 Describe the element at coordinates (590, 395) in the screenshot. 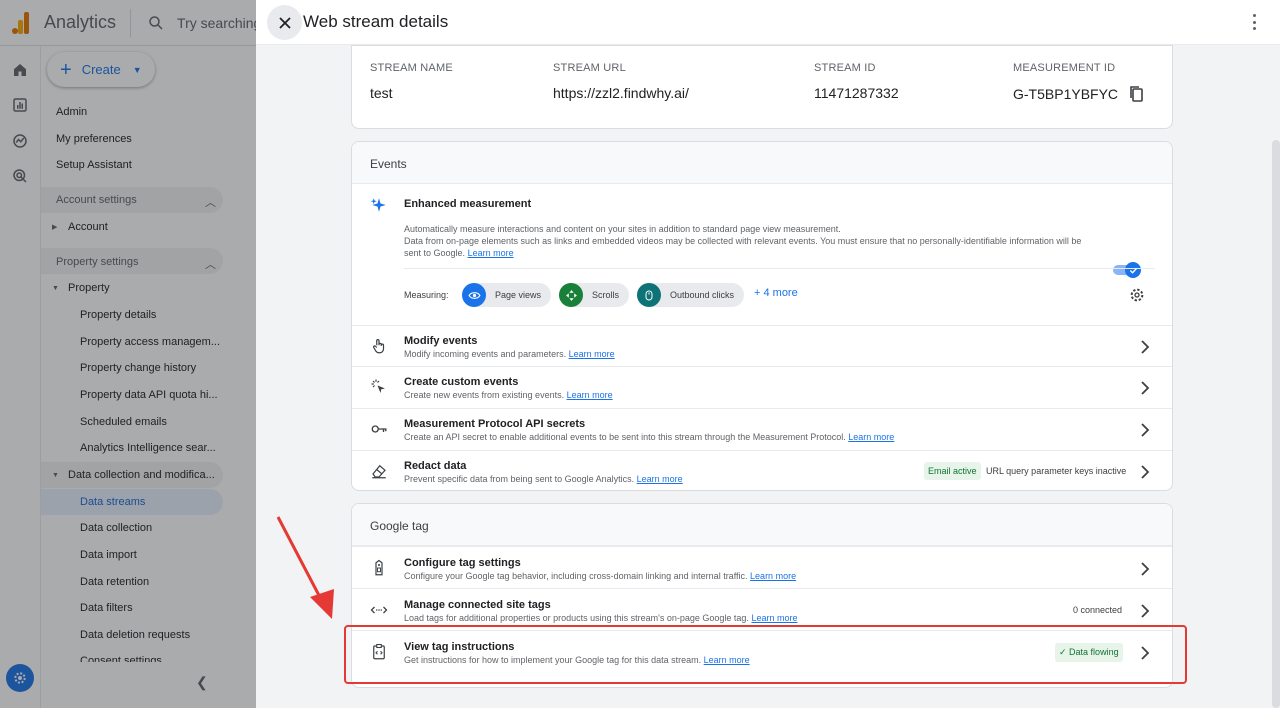

I see `create-custom-events-learn-more: Learn more` at that location.